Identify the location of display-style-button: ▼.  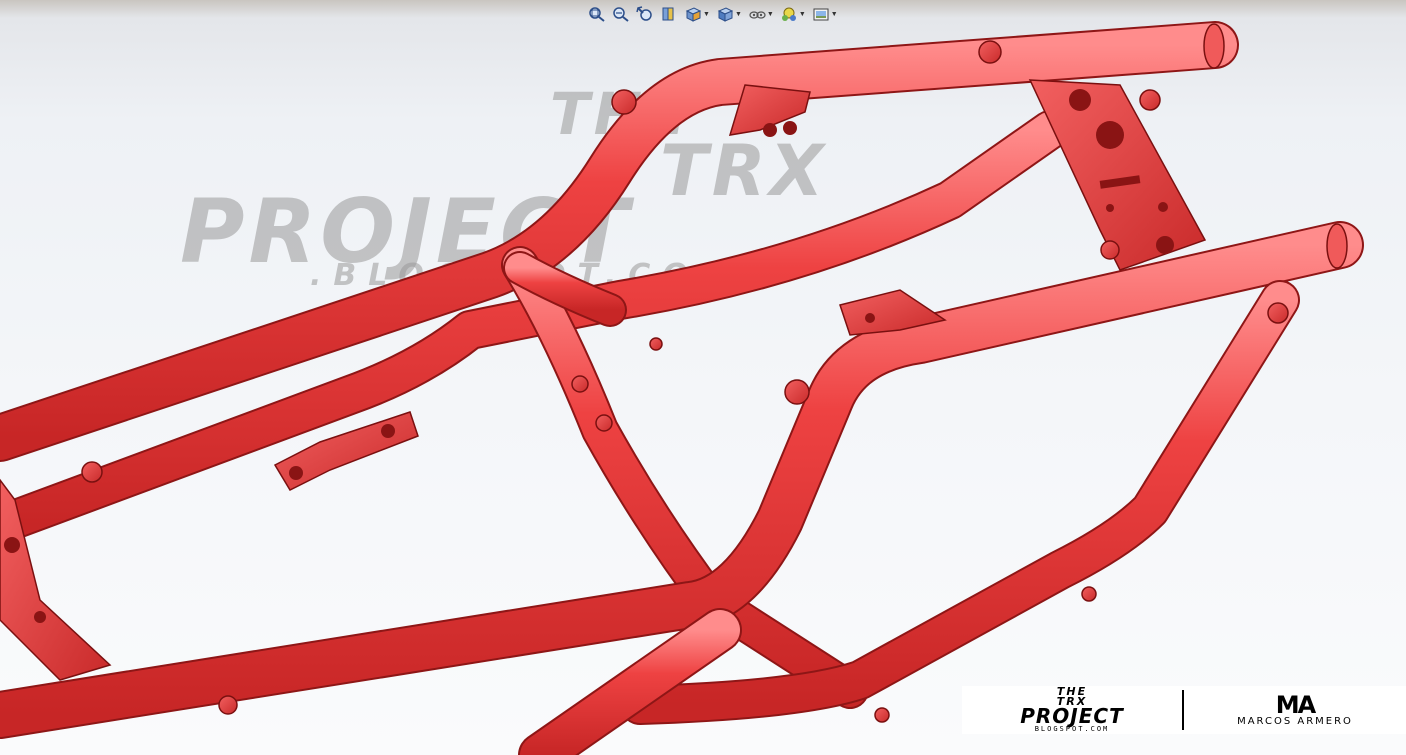
(729, 14).